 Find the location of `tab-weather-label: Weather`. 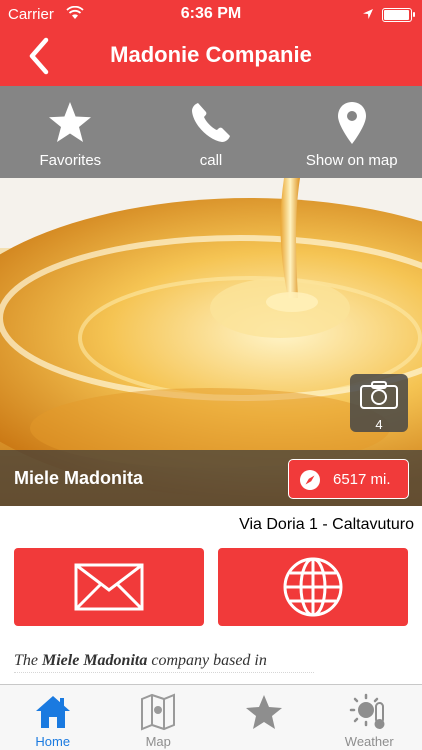

tab-weather-label: Weather is located at coordinates (369, 741).